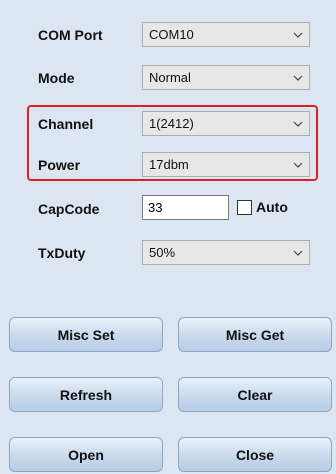 The height and width of the screenshot is (474, 336). What do you see at coordinates (169, 164) in the screenshot?
I see `power-value: 17dbm` at bounding box center [169, 164].